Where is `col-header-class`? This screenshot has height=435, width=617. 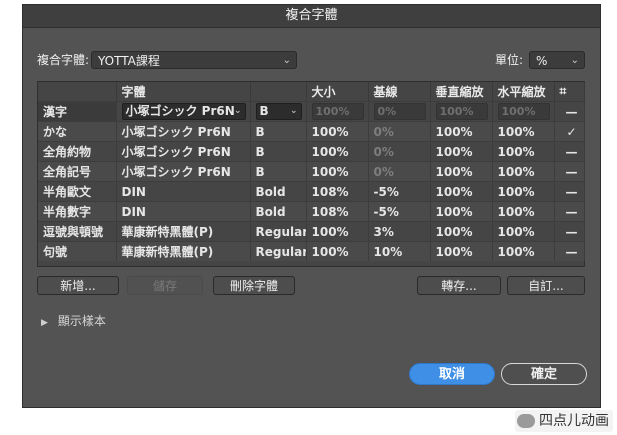
col-header-class is located at coordinates (77, 92).